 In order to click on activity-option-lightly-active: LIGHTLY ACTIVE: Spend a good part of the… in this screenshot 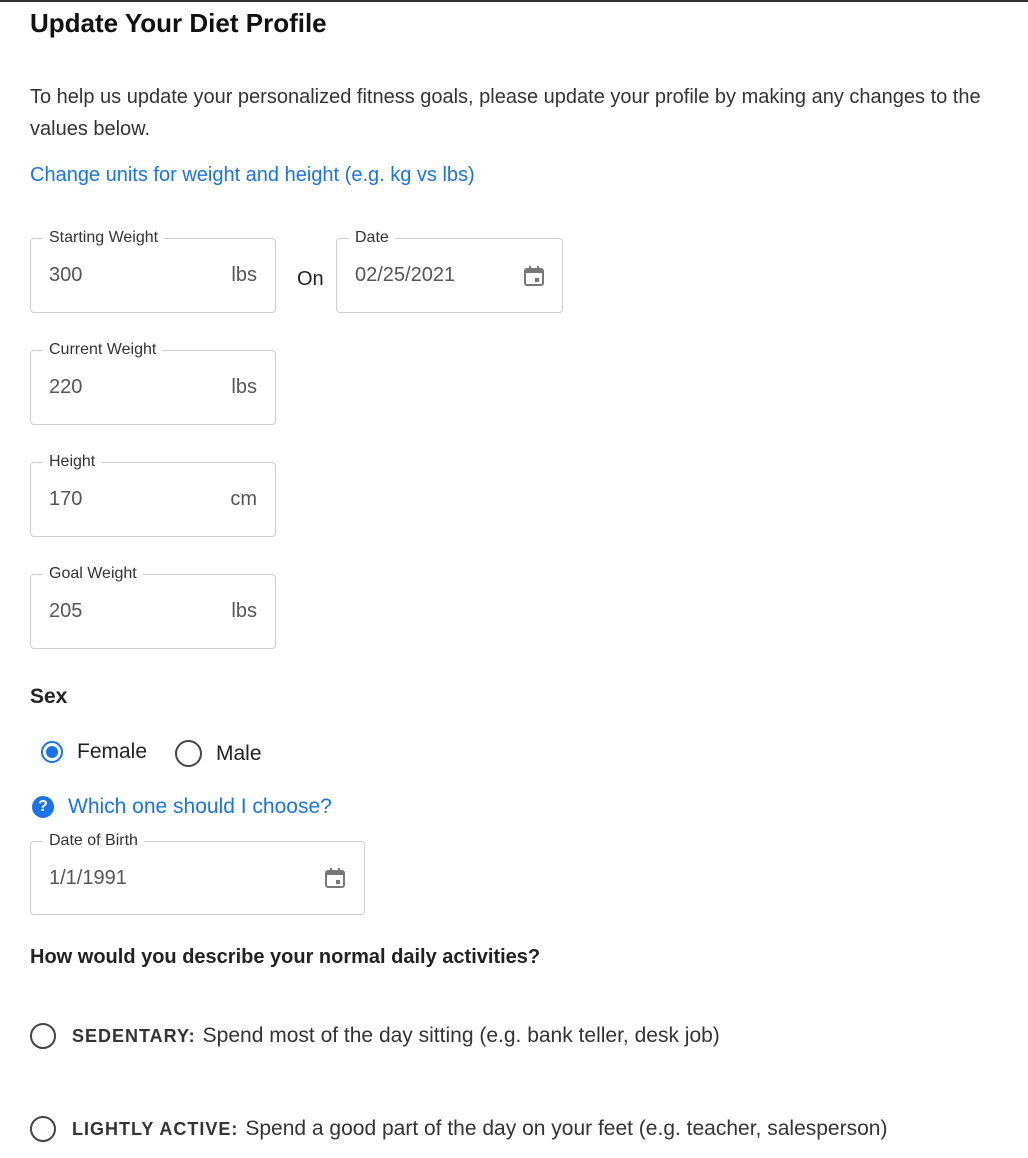, I will do `click(458, 1129)`.